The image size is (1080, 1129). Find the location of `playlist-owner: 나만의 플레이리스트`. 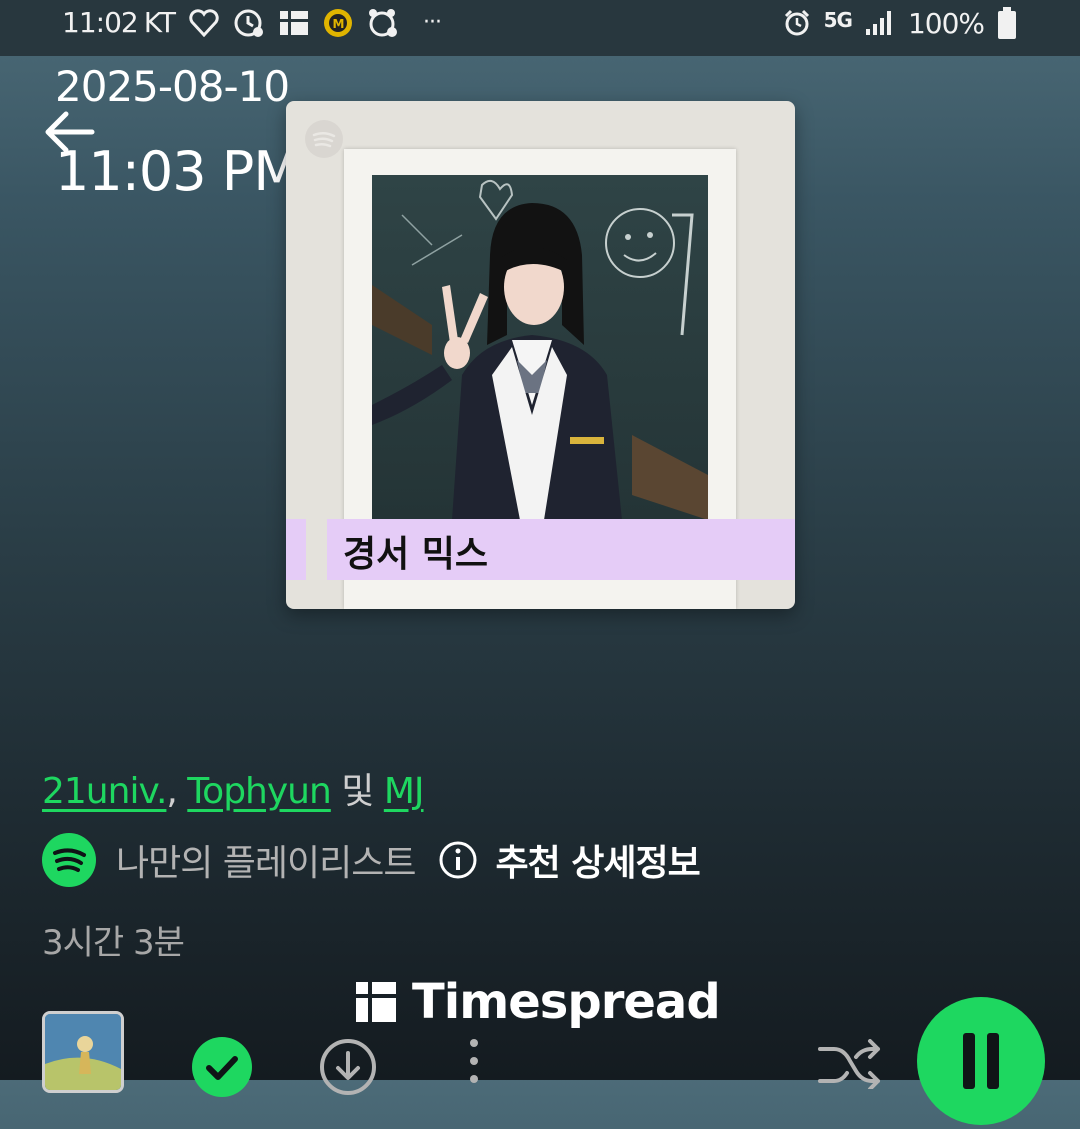

playlist-owner: 나만의 플레이리스트 is located at coordinates (266, 860).